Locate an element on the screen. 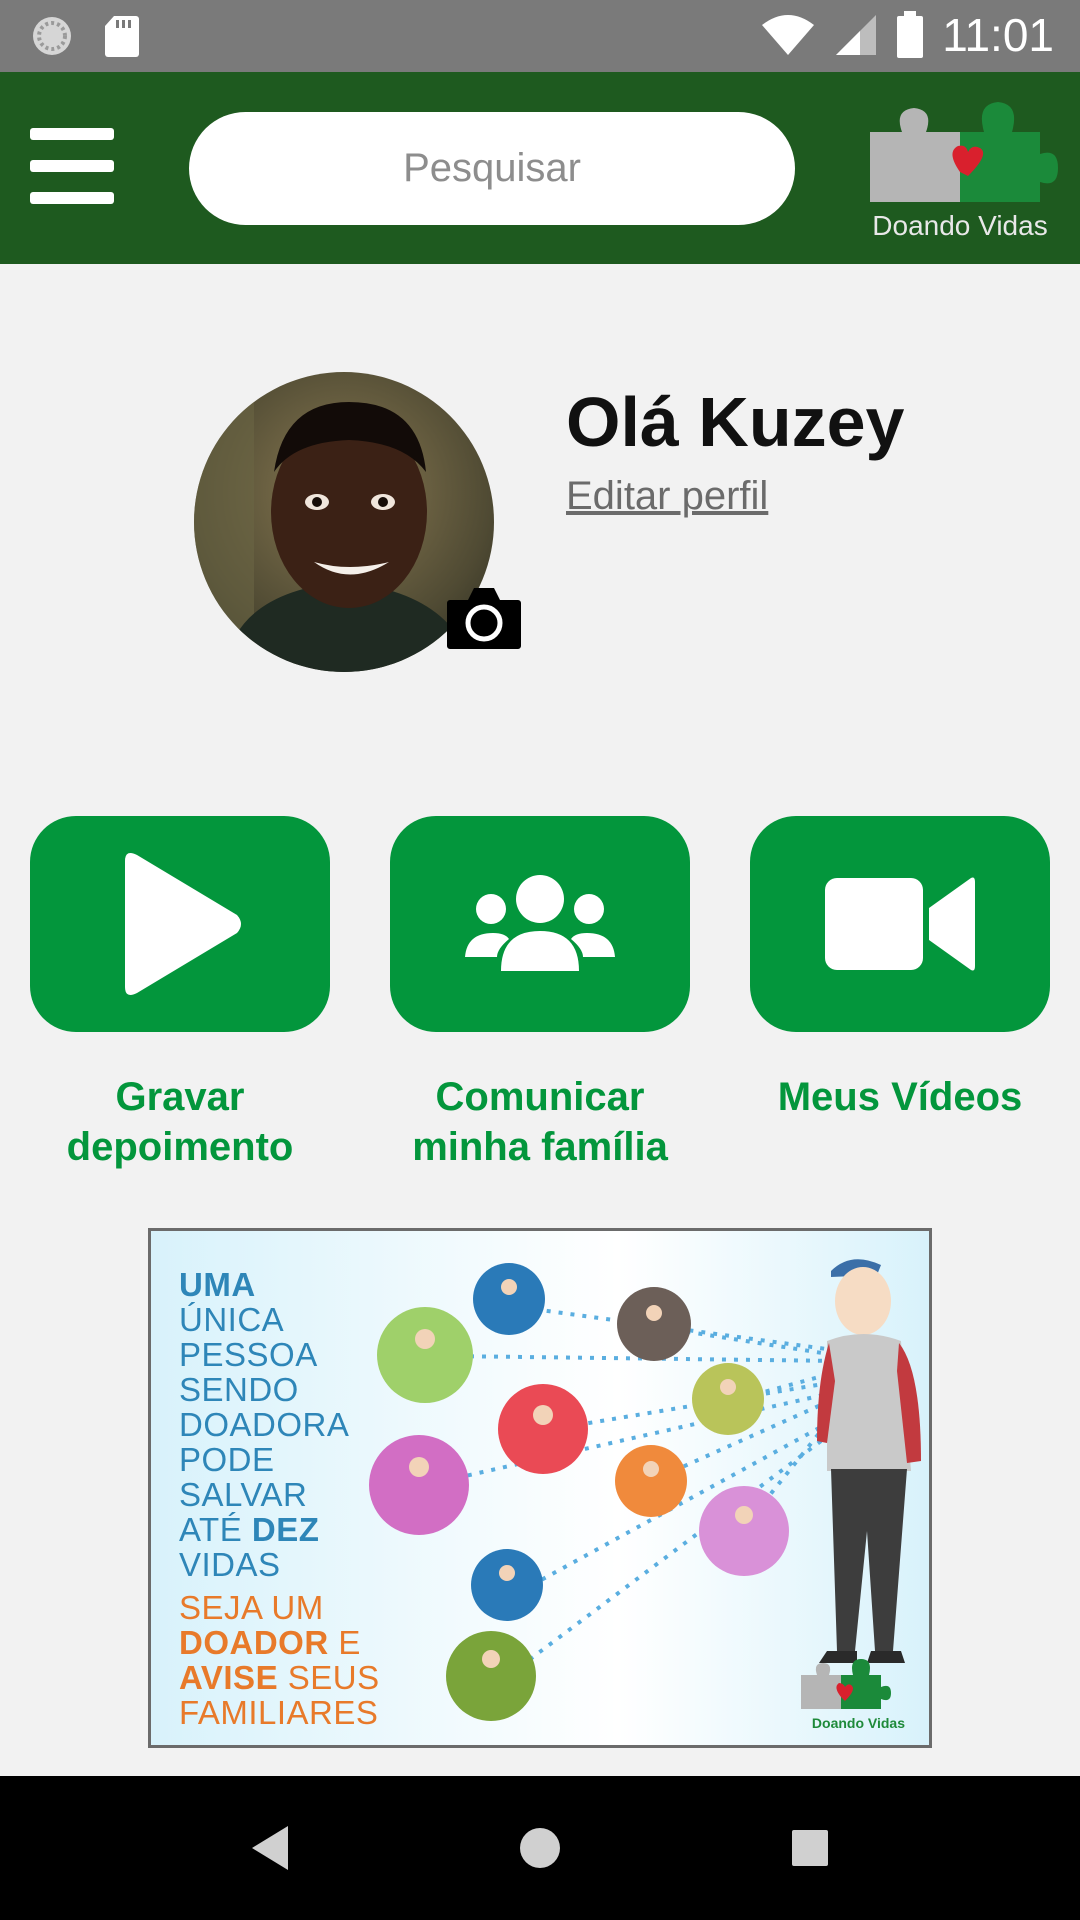 The image size is (1080, 1920). camera-icon is located at coordinates (484, 618).